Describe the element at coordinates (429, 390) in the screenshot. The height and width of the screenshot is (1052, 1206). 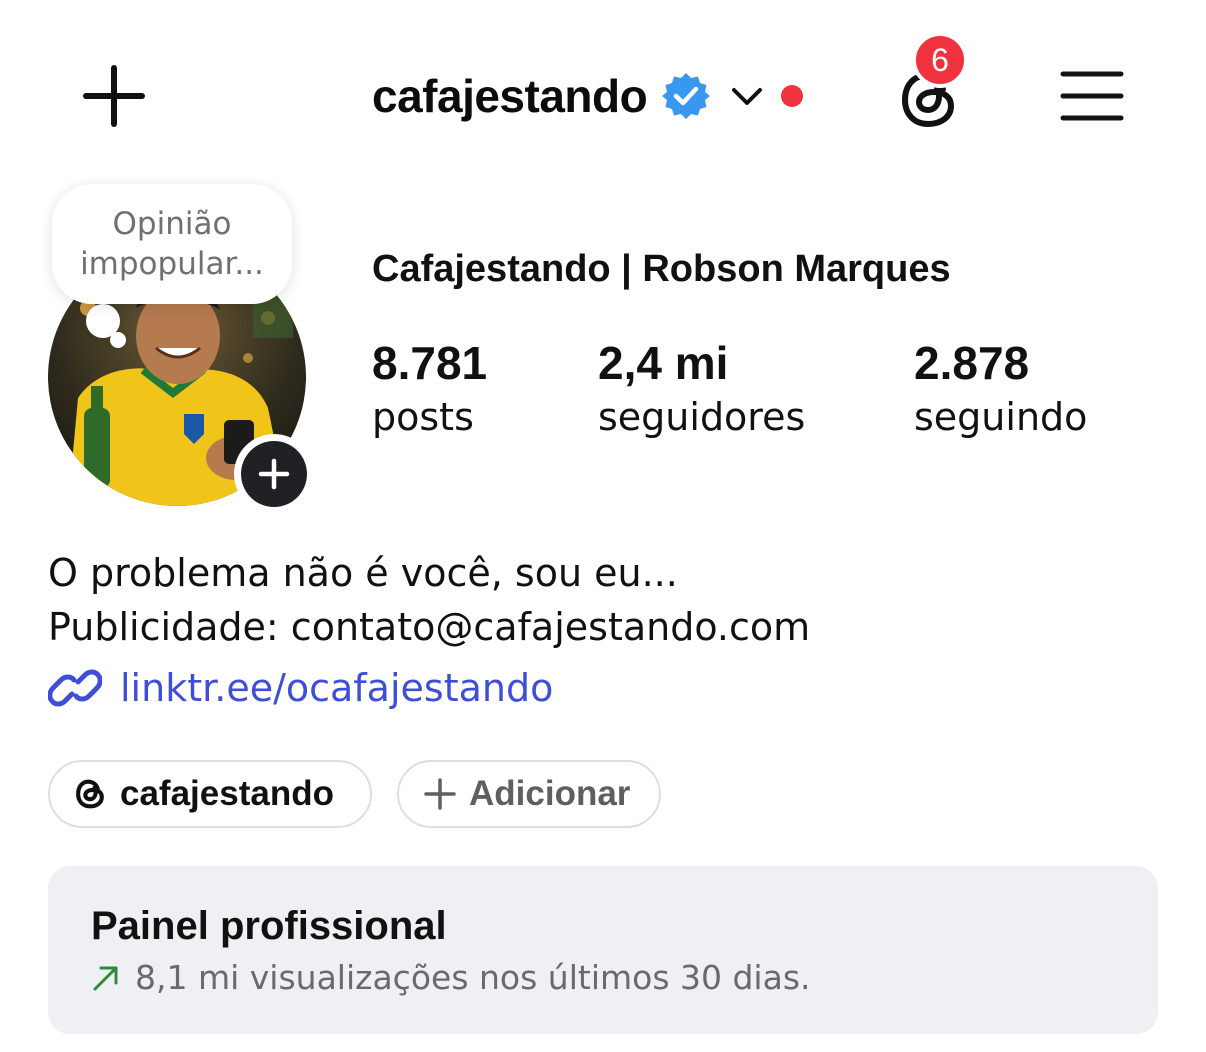
I see `stat-posts: 8.781 posts` at that location.